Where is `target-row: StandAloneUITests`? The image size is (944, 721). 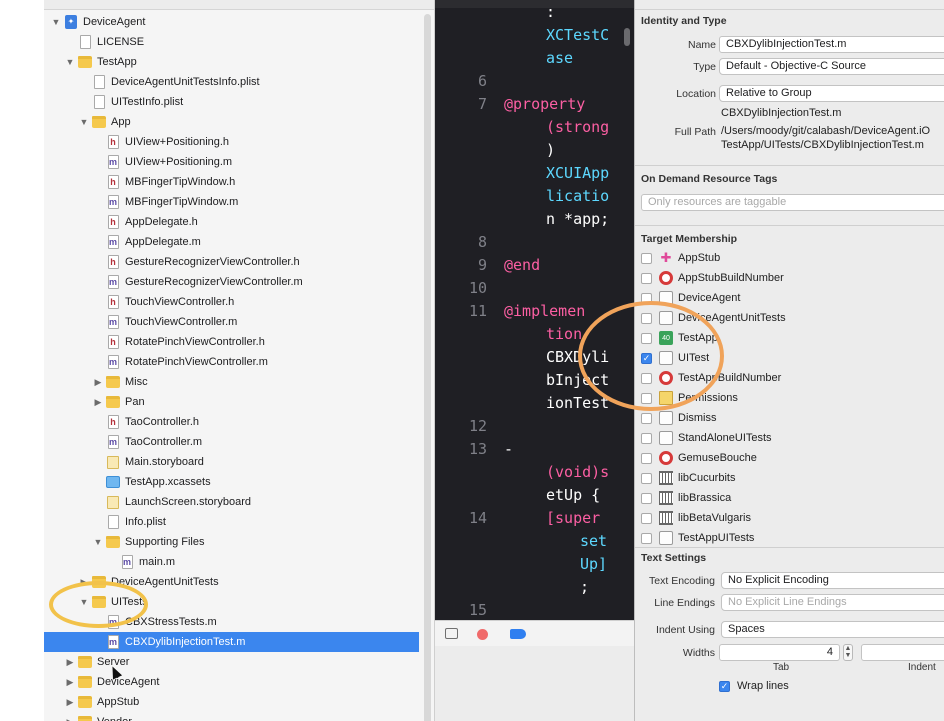
target-row: StandAloneUITests is located at coordinates (791, 438).